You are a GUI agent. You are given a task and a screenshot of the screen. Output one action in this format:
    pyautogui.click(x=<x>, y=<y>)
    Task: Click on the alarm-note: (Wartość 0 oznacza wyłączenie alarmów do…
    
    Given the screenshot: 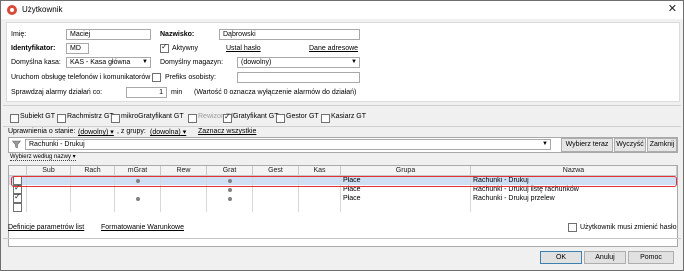 What is the action you would take?
    pyautogui.click(x=275, y=92)
    